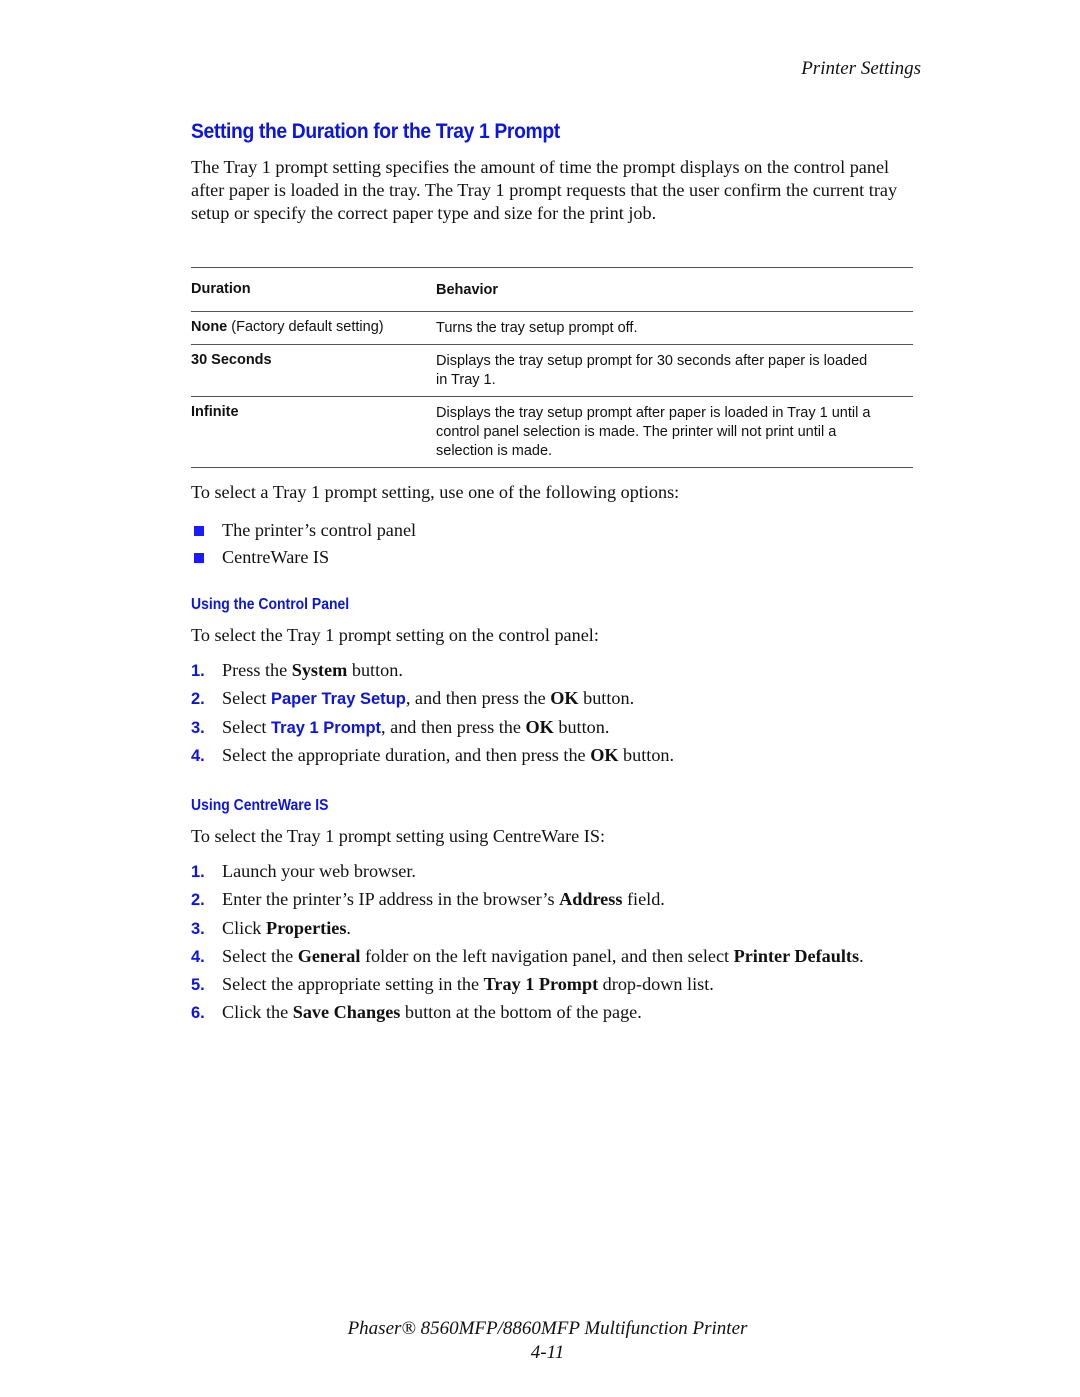  Describe the element at coordinates (338, 699) in the screenshot. I see `ui-menu-term: Paper Tray Setup` at that location.